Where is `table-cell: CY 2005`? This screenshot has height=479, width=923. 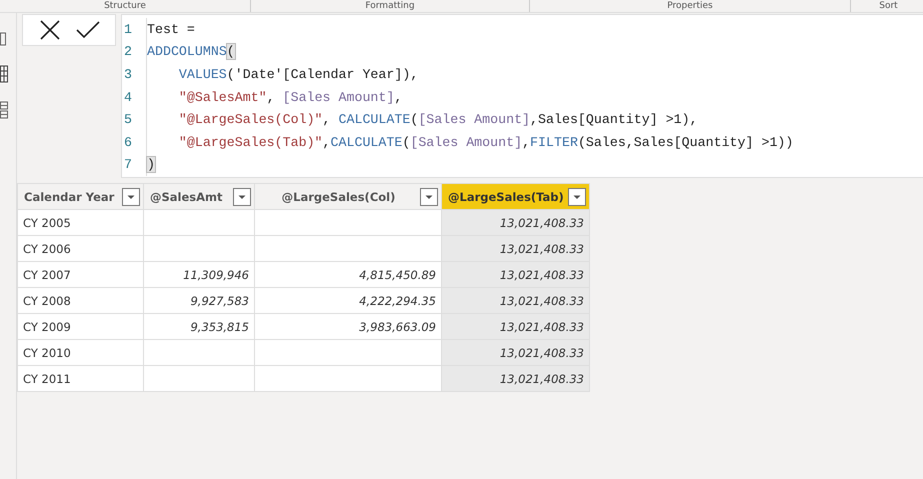
table-cell: CY 2005 is located at coordinates (81, 223).